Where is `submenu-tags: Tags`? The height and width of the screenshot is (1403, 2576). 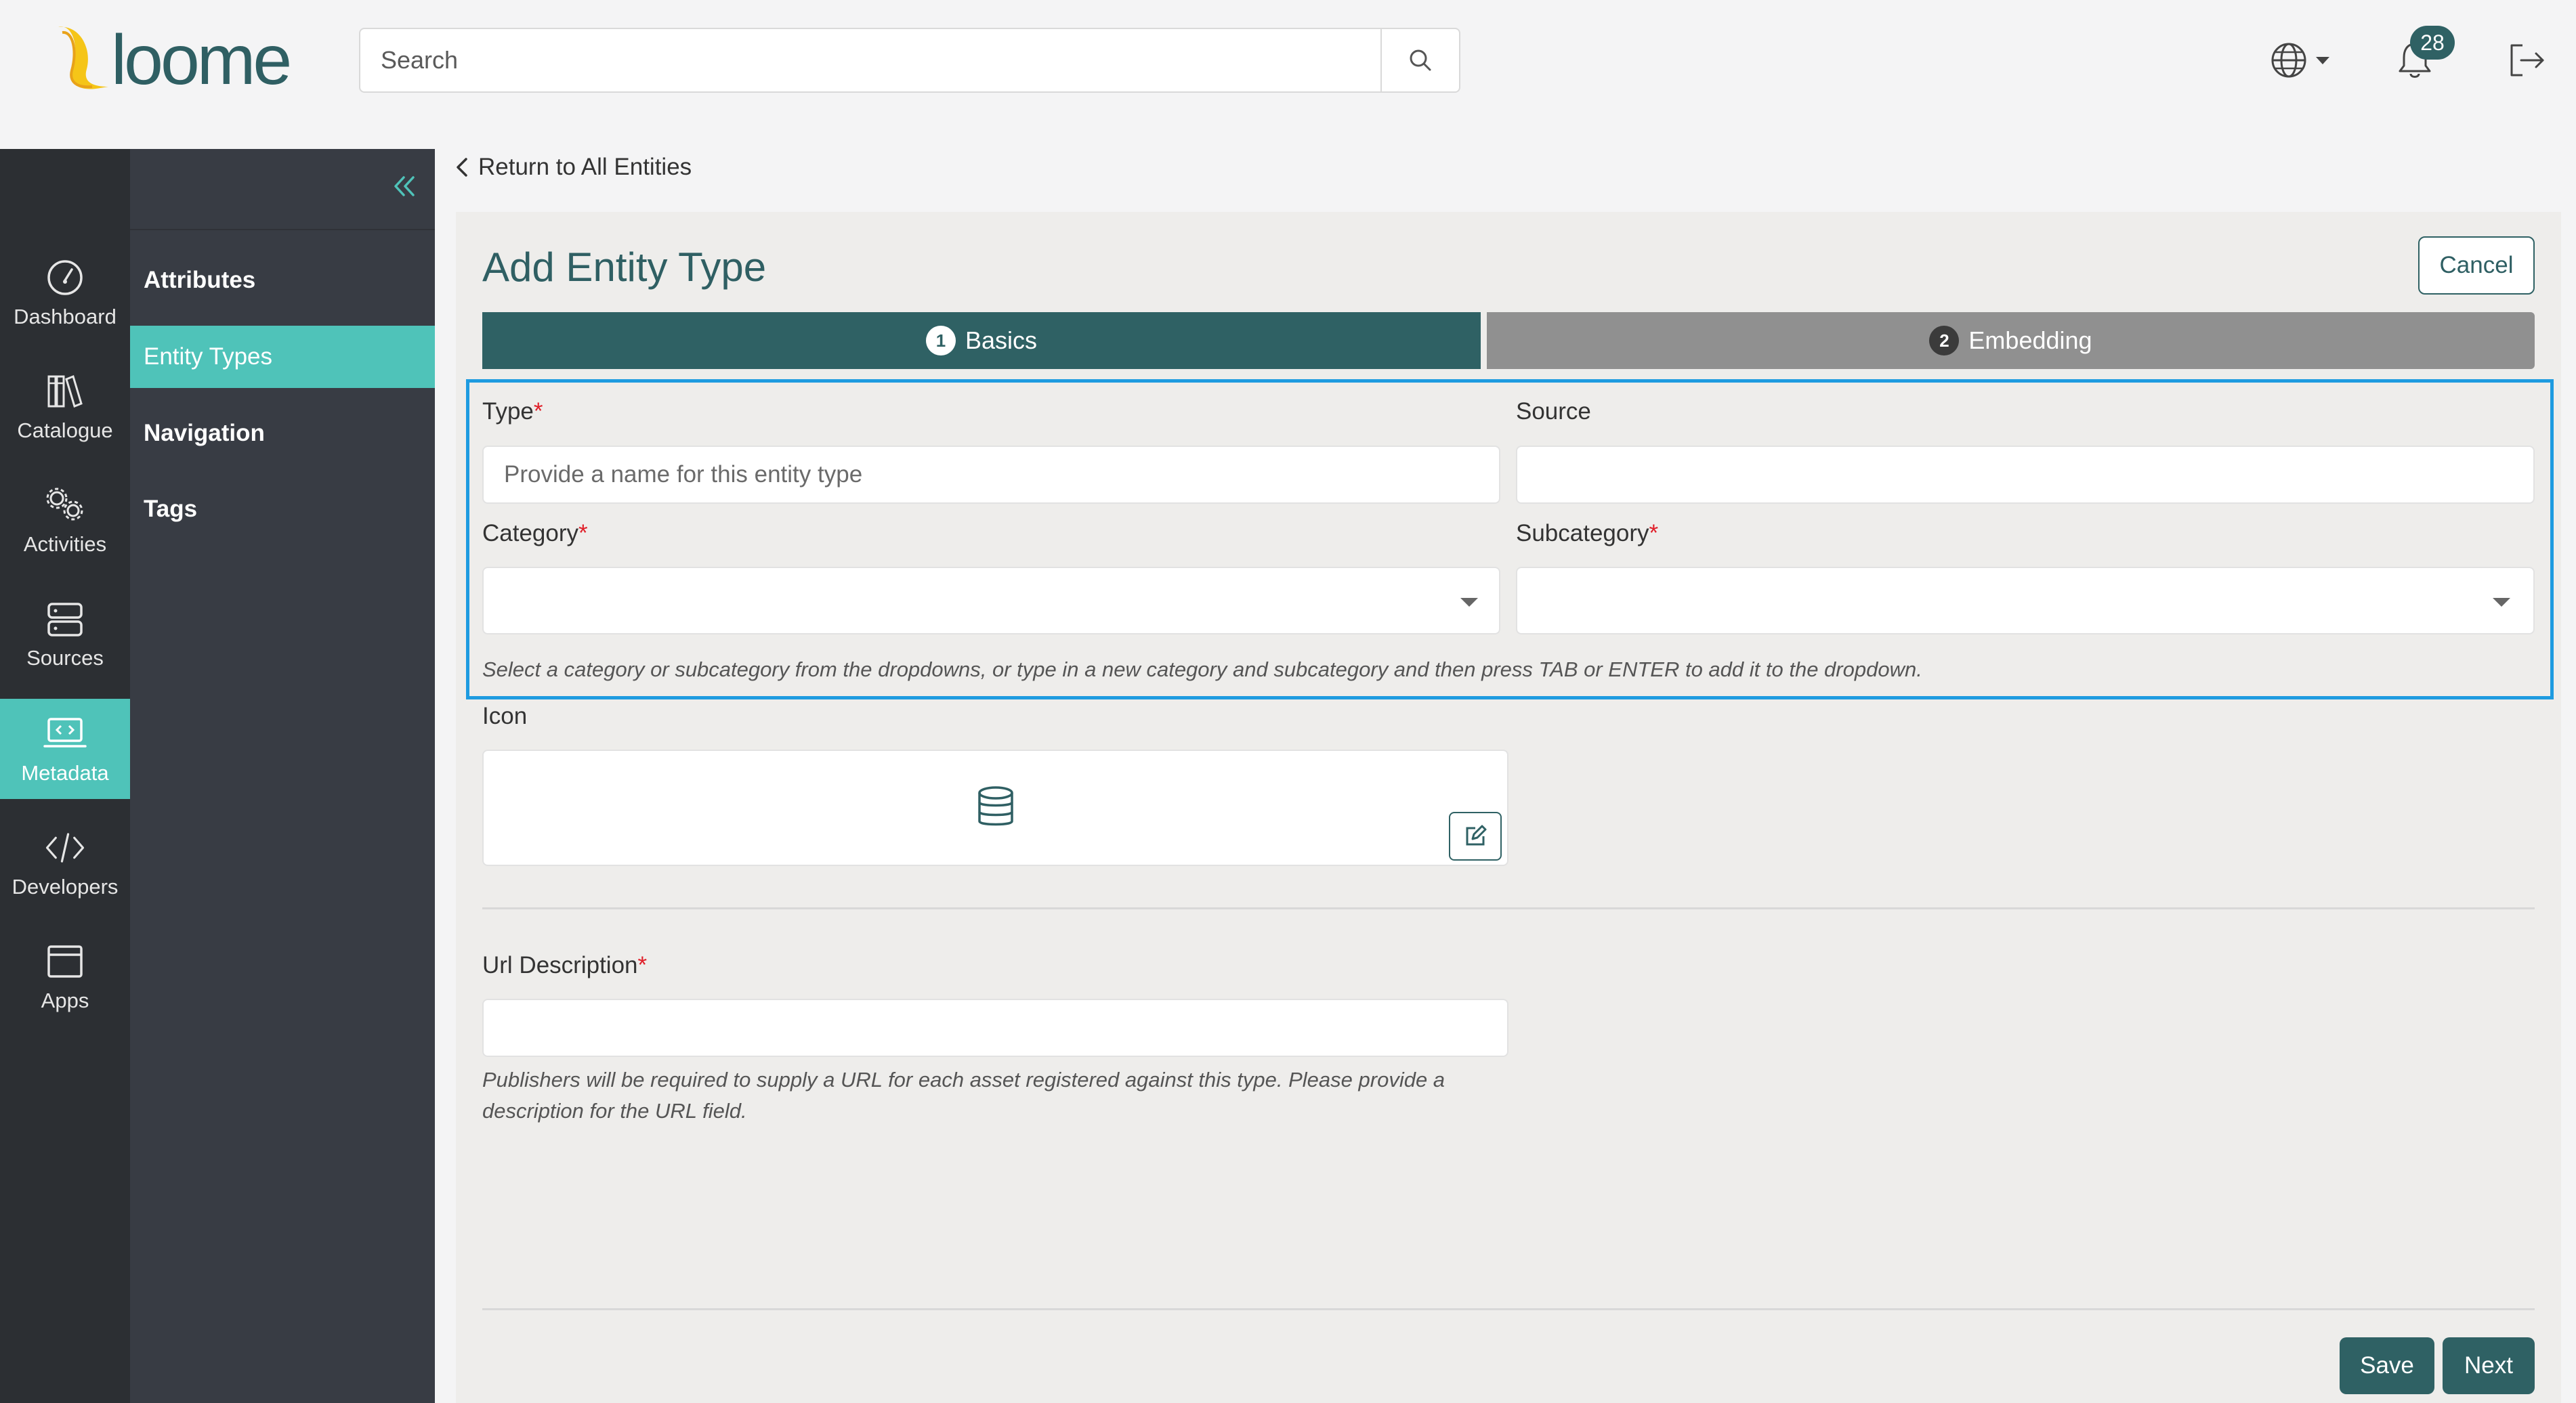
submenu-tags: Tags is located at coordinates (282, 509).